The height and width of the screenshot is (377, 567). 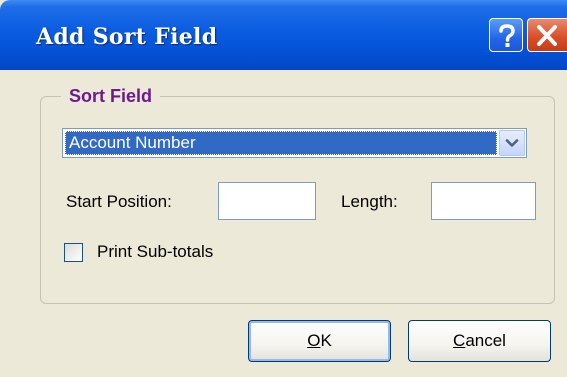 I want to click on sort-field-select: Account Number, so click(x=294, y=143).